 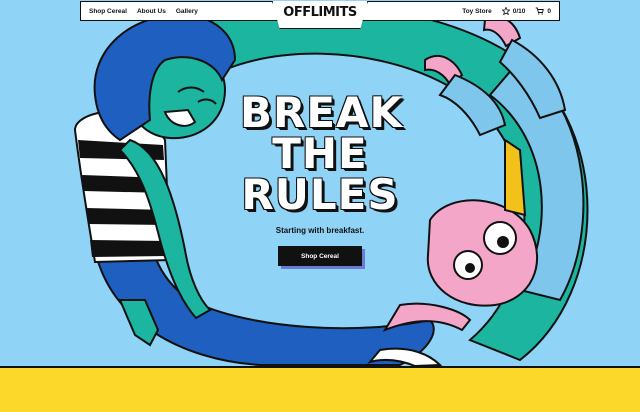 What do you see at coordinates (320, 12) in the screenshot?
I see `brand-logo: OFFLIMITS` at bounding box center [320, 12].